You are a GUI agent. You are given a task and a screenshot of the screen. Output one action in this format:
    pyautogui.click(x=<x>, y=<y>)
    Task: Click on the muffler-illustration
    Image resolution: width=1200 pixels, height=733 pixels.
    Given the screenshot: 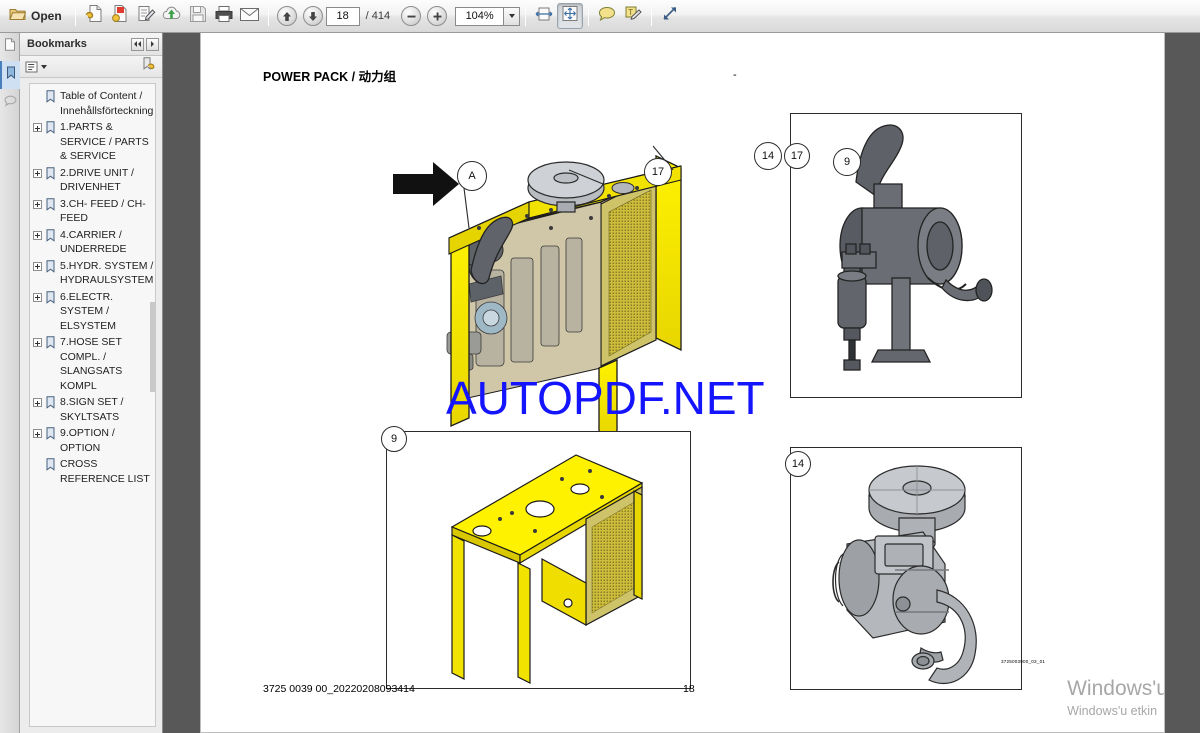 What is the action you would take?
    pyautogui.click(x=915, y=247)
    